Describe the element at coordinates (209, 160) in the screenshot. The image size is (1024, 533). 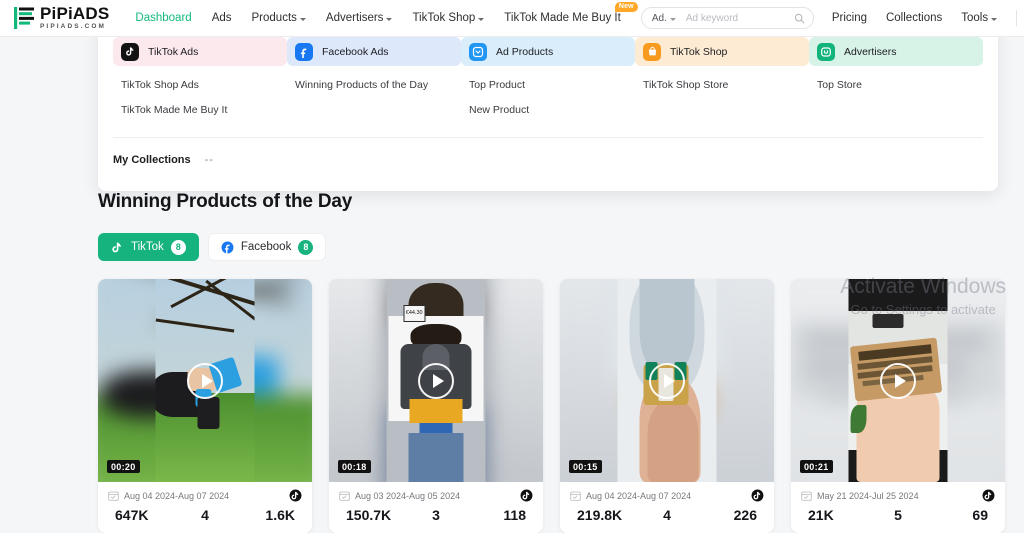
I see `my-collections-value: --` at that location.